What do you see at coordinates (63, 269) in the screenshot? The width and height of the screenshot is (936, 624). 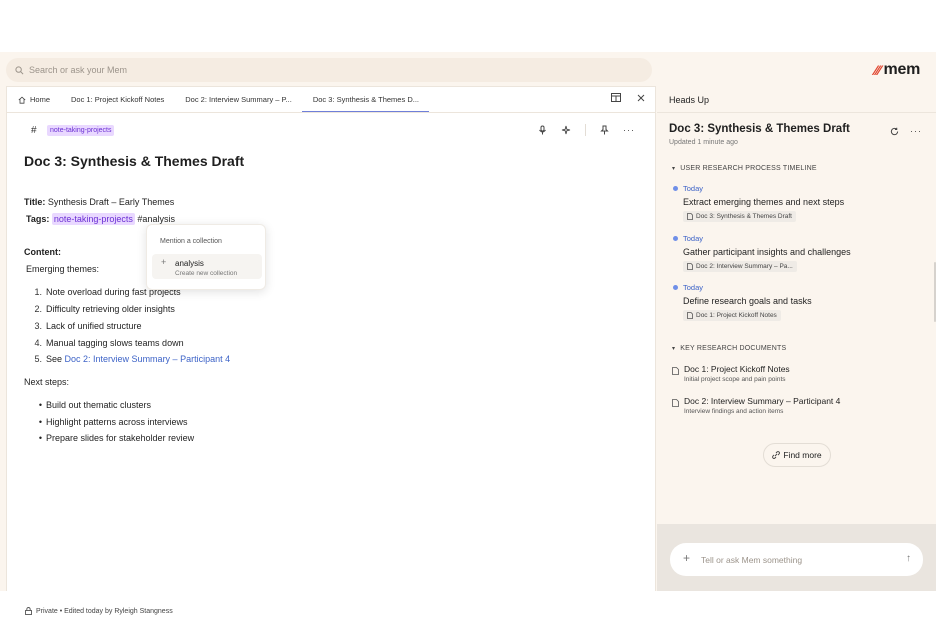 I see `emerging-label: Emerging themes:` at bounding box center [63, 269].